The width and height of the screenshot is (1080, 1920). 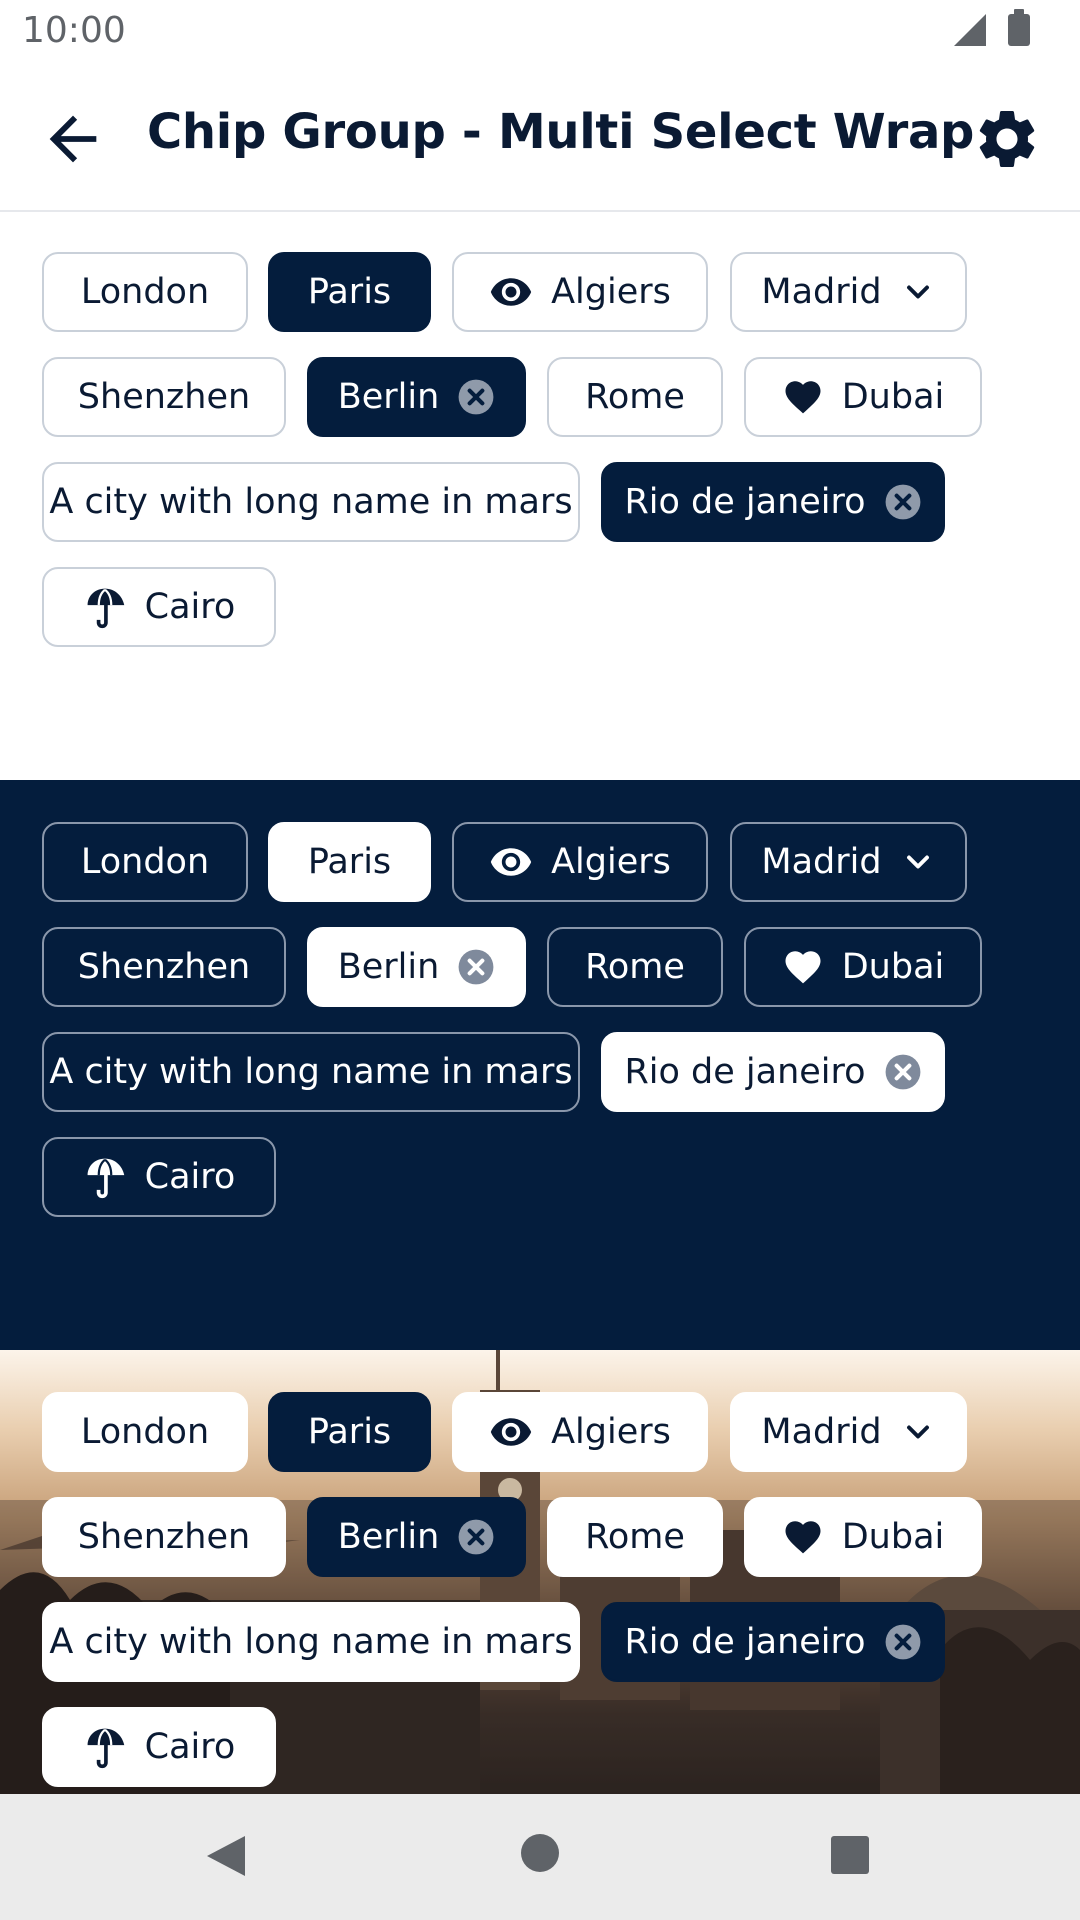 I want to click on battery-icon, so click(x=1019, y=27).